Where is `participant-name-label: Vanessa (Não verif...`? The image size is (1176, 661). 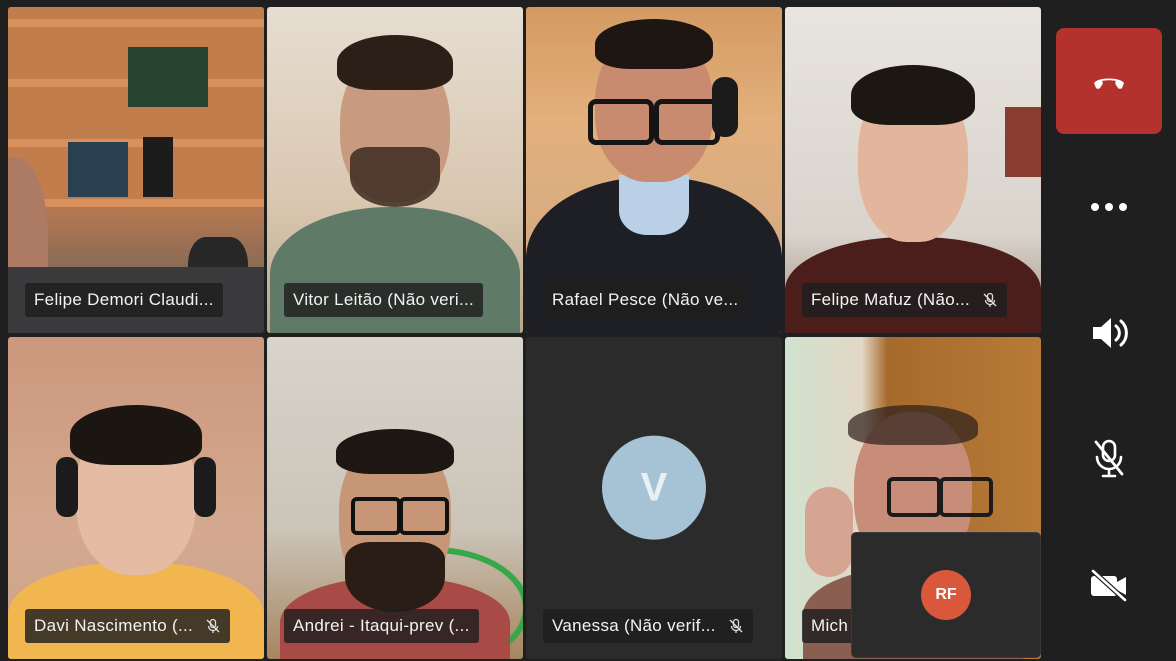
participant-name-label: Vanessa (Não verif... is located at coordinates (648, 626).